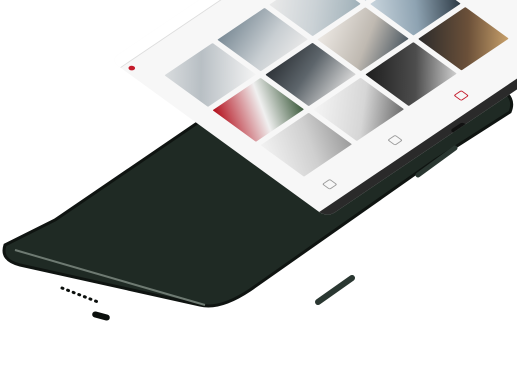 This screenshot has height=376, width=517. I want to click on speaker-holes, so click(80, 295).